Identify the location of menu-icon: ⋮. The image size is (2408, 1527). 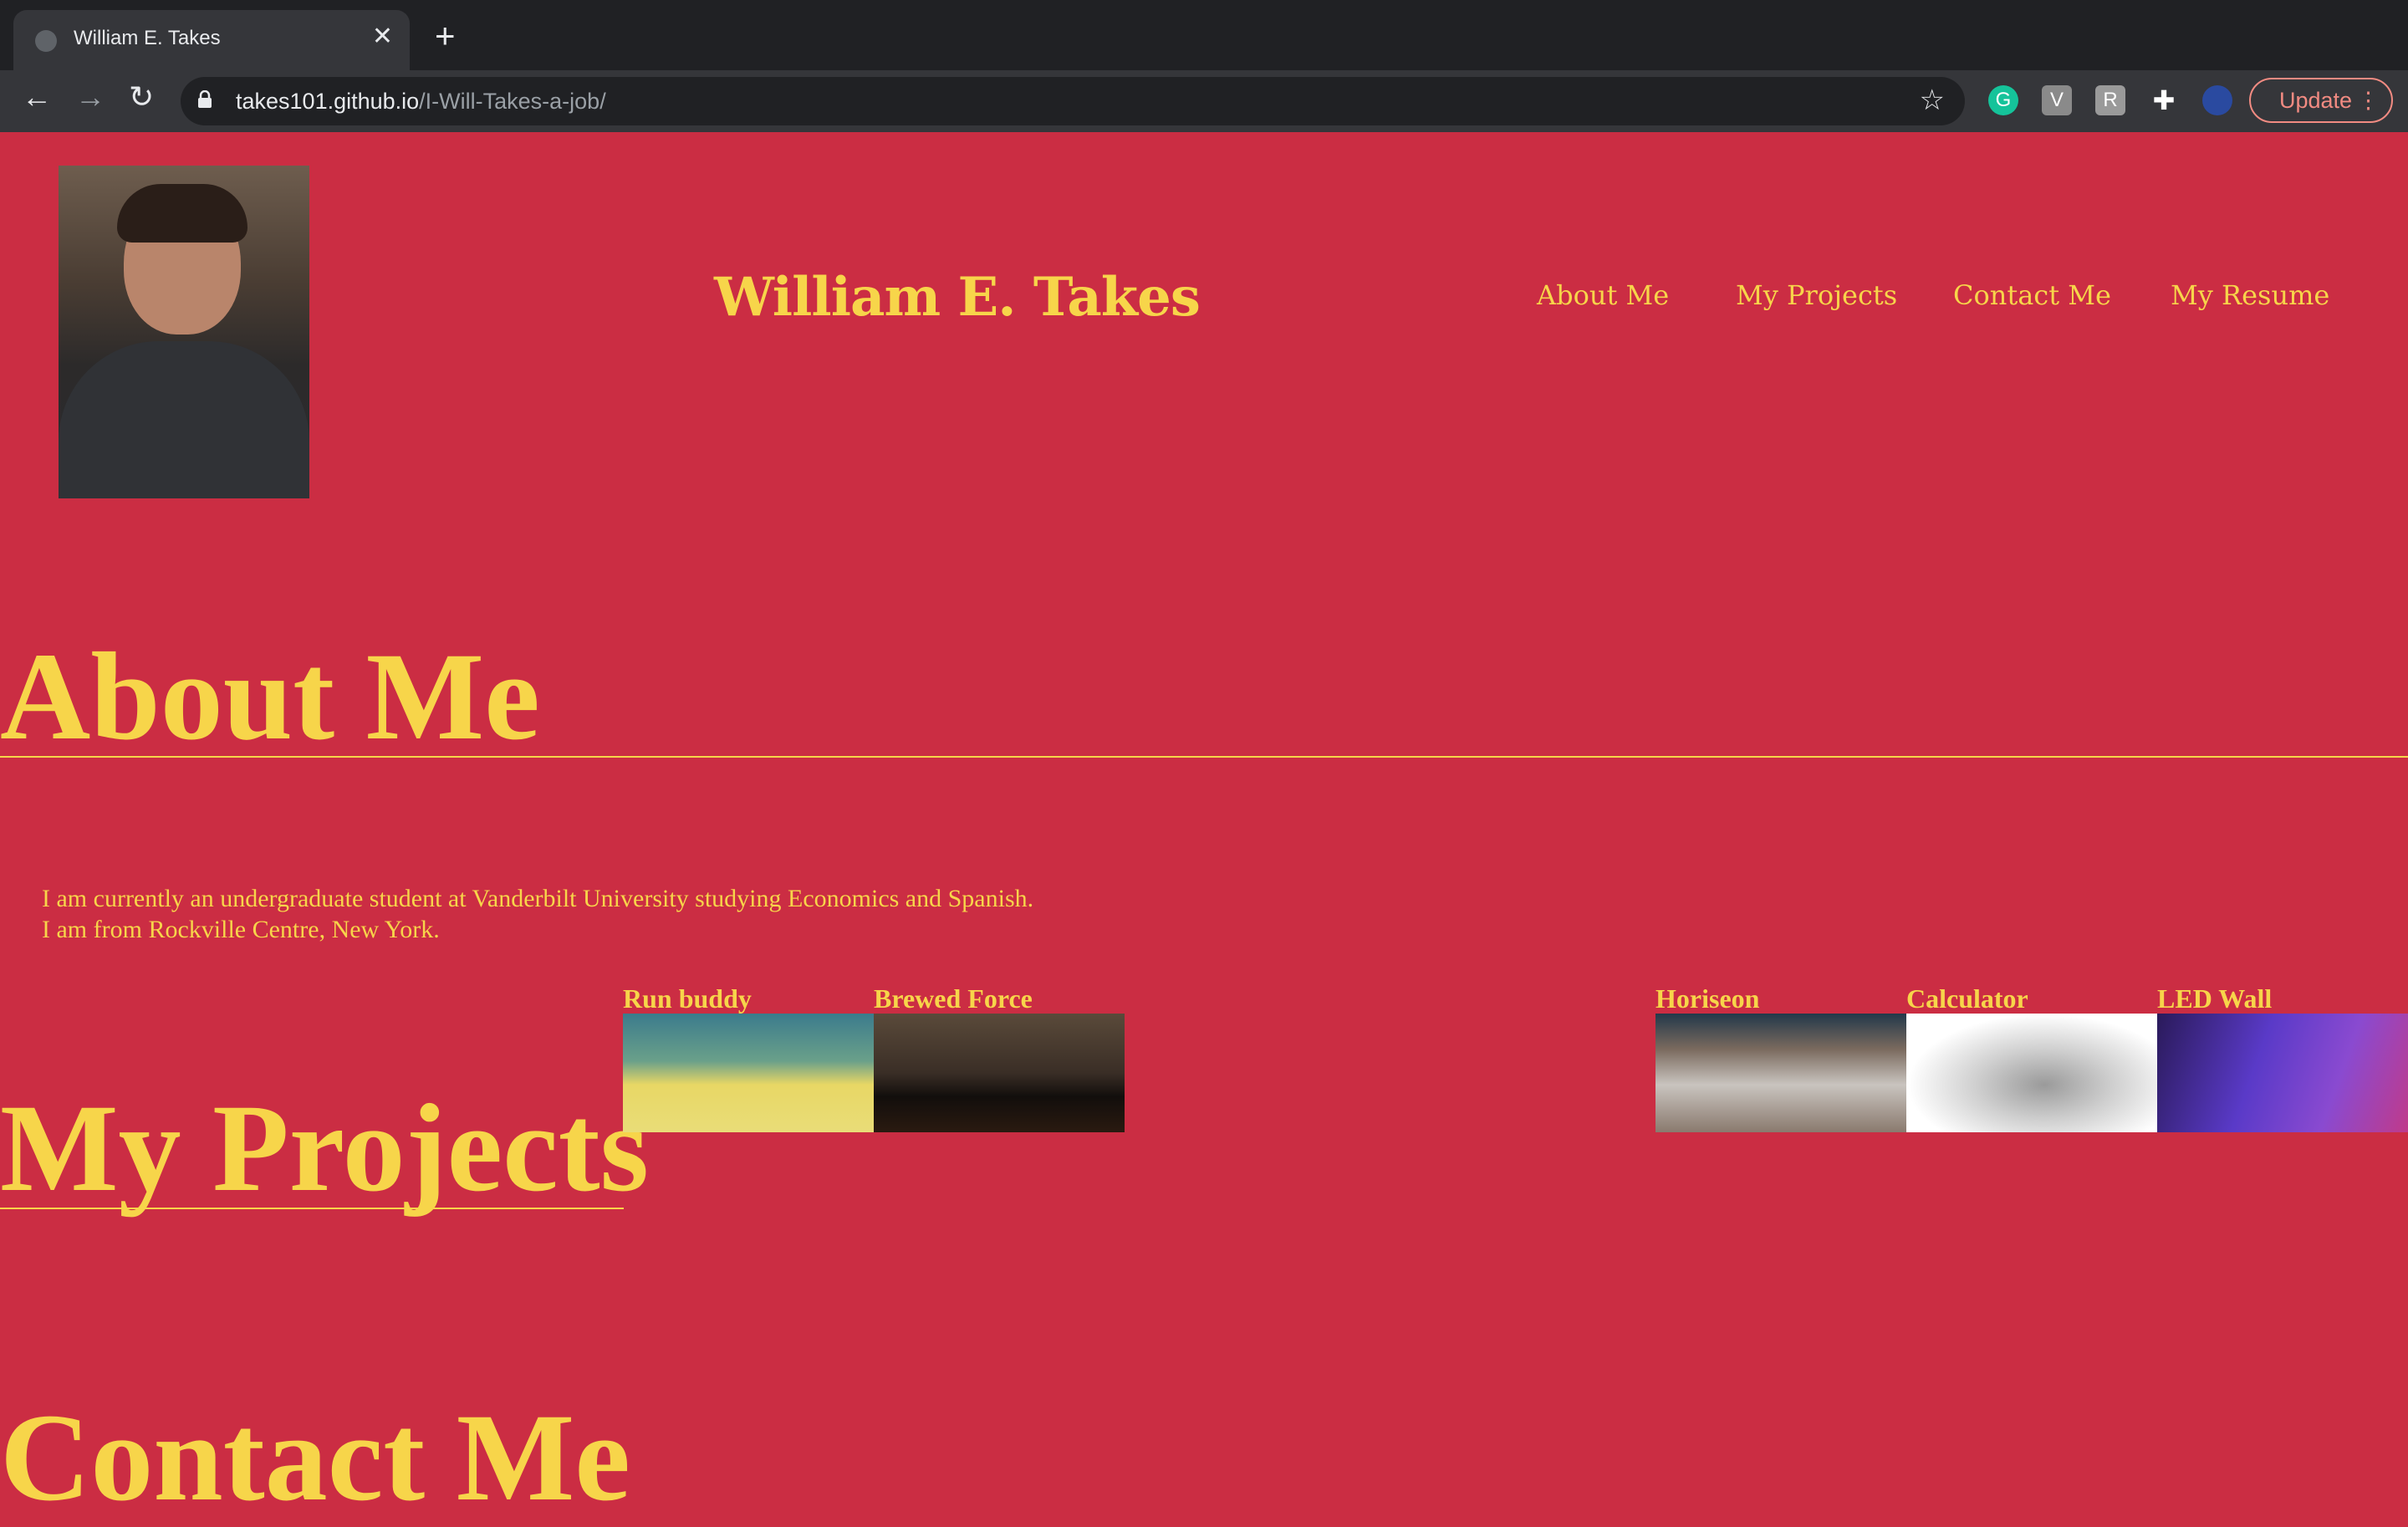
(2369, 100).